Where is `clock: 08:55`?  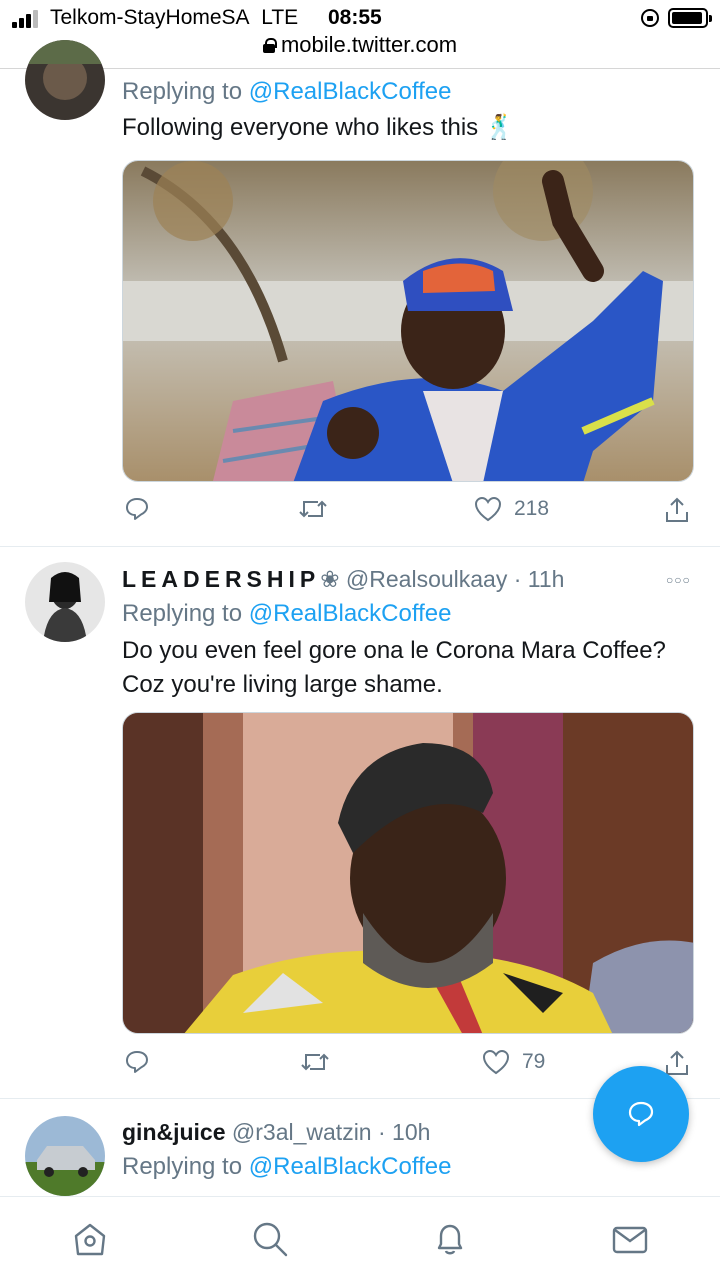
clock: 08:55 is located at coordinates (355, 17).